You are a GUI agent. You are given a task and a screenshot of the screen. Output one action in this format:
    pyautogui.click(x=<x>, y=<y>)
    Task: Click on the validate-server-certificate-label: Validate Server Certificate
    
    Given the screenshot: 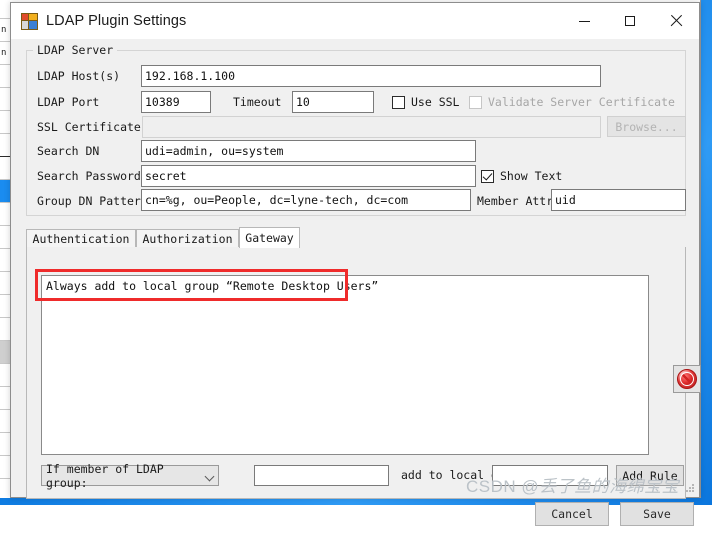 What is the action you would take?
    pyautogui.click(x=581, y=102)
    